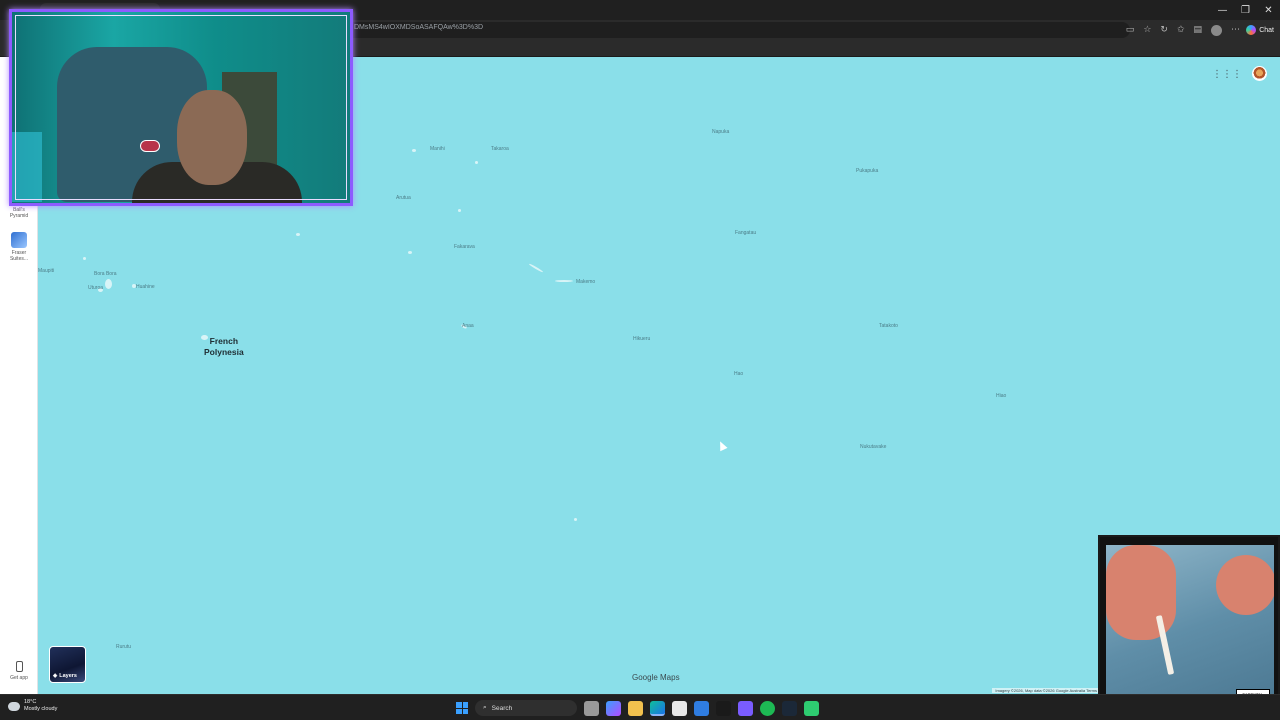 Image resolution: width=1280 pixels, height=720 pixels. What do you see at coordinates (224, 341) in the screenshot?
I see `region-label-line1: French` at bounding box center [224, 341].